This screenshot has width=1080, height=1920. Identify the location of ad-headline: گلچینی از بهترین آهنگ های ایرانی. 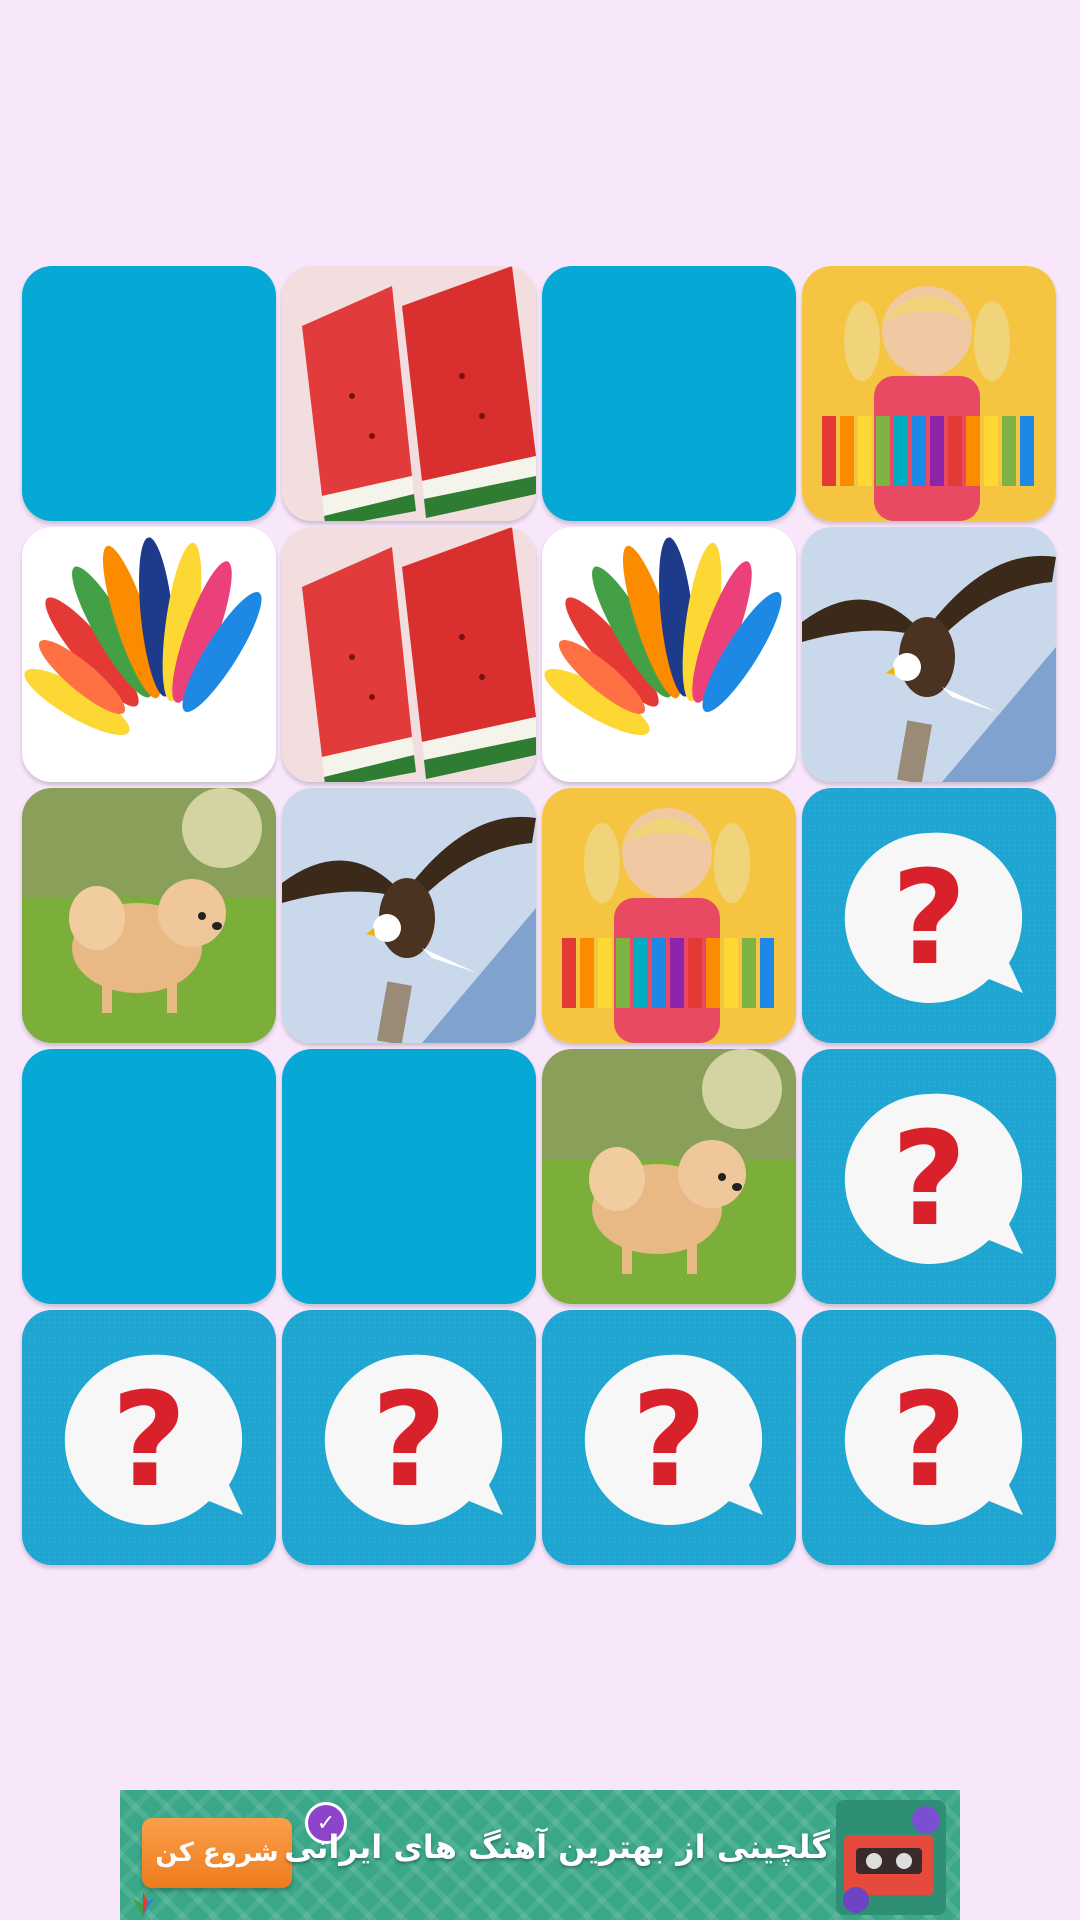
(556, 1847).